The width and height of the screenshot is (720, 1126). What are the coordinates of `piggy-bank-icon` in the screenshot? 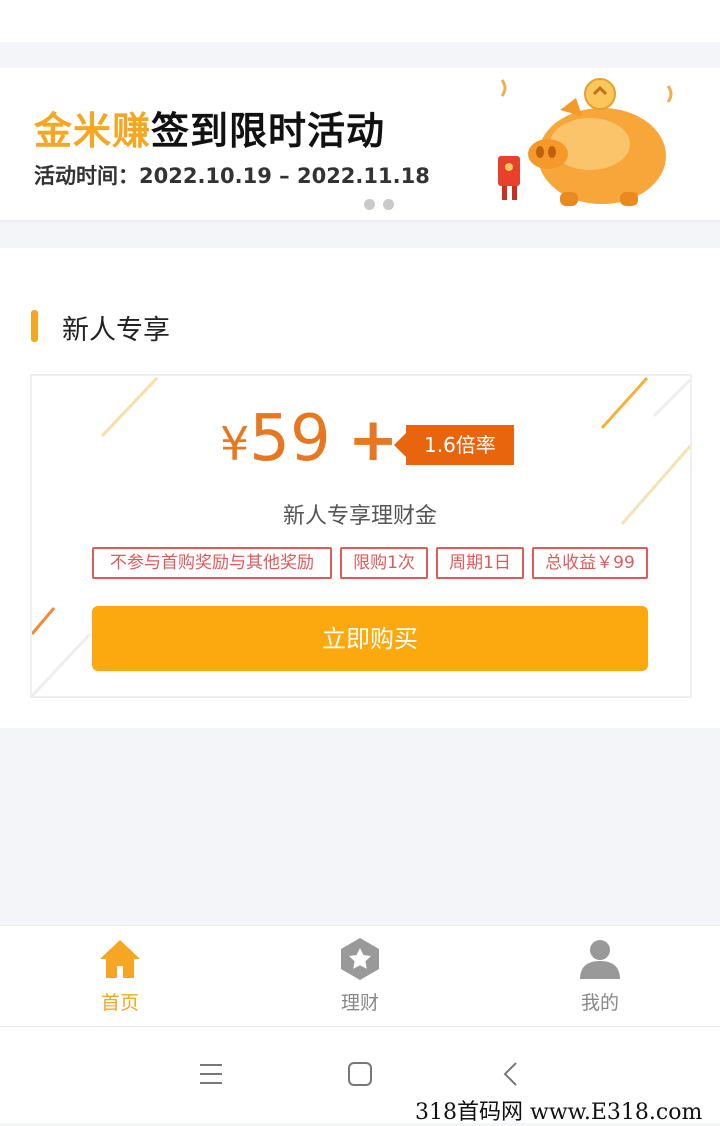 It's located at (585, 142).